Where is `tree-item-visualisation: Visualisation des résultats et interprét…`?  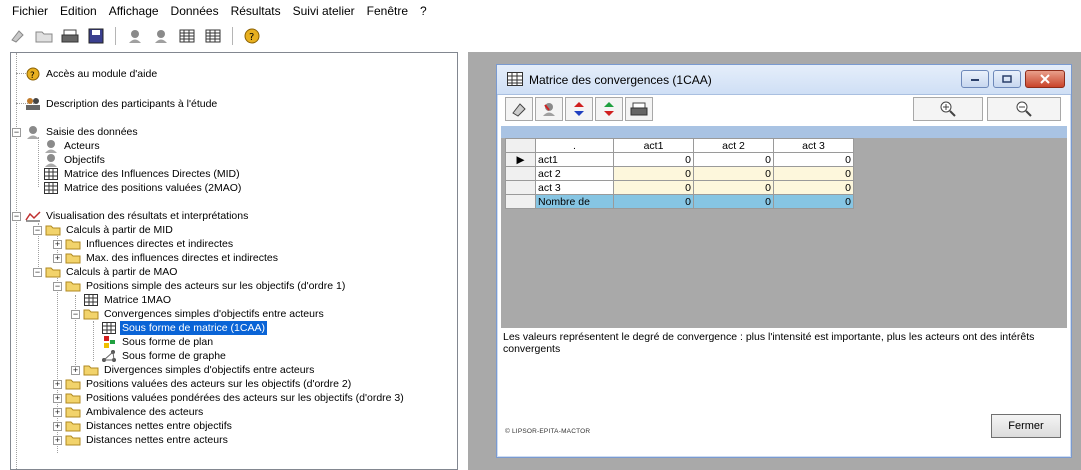 tree-item-visualisation: Visualisation des résultats et interprét… is located at coordinates (137, 216).